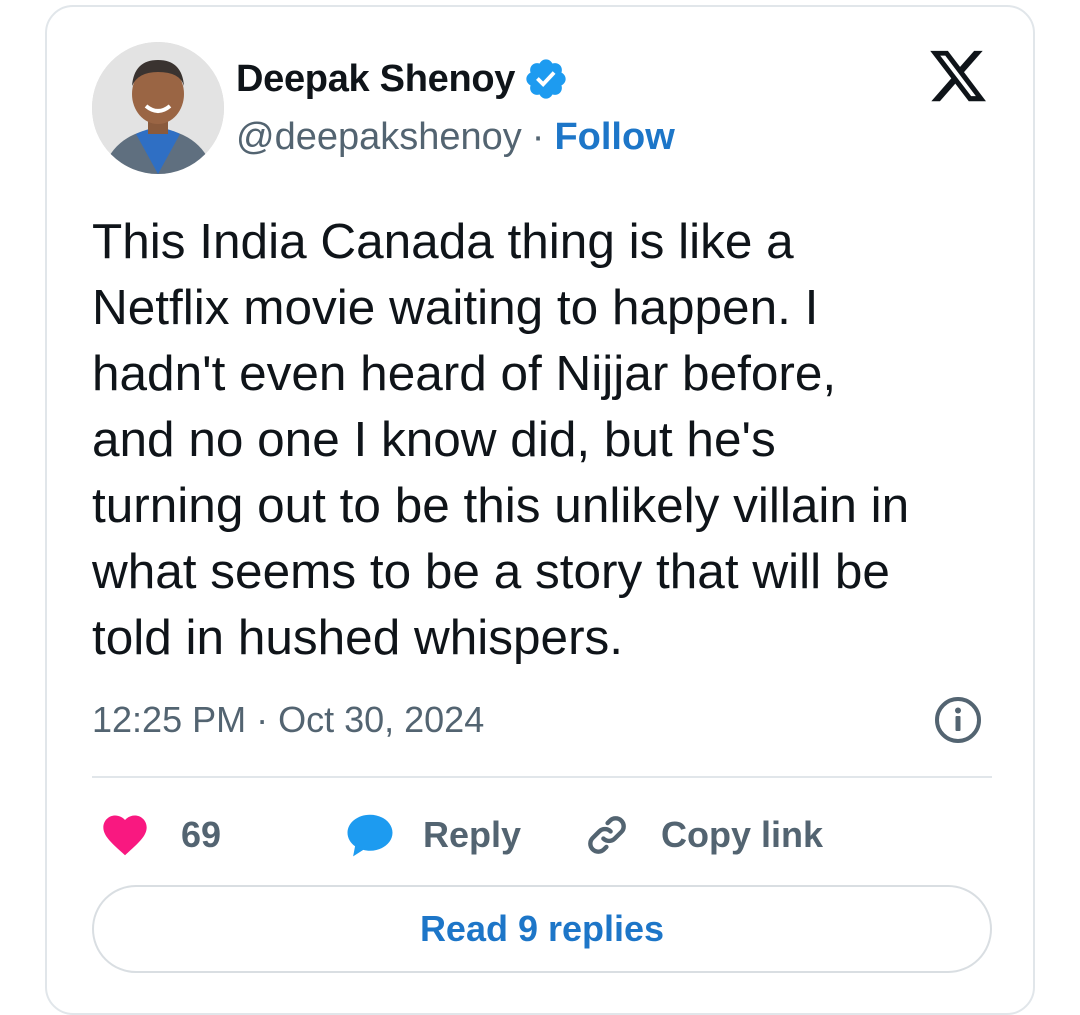 The height and width of the screenshot is (1015, 1080). What do you see at coordinates (443, 241) in the screenshot?
I see `tweet-line: This India Canada thing is like a` at bounding box center [443, 241].